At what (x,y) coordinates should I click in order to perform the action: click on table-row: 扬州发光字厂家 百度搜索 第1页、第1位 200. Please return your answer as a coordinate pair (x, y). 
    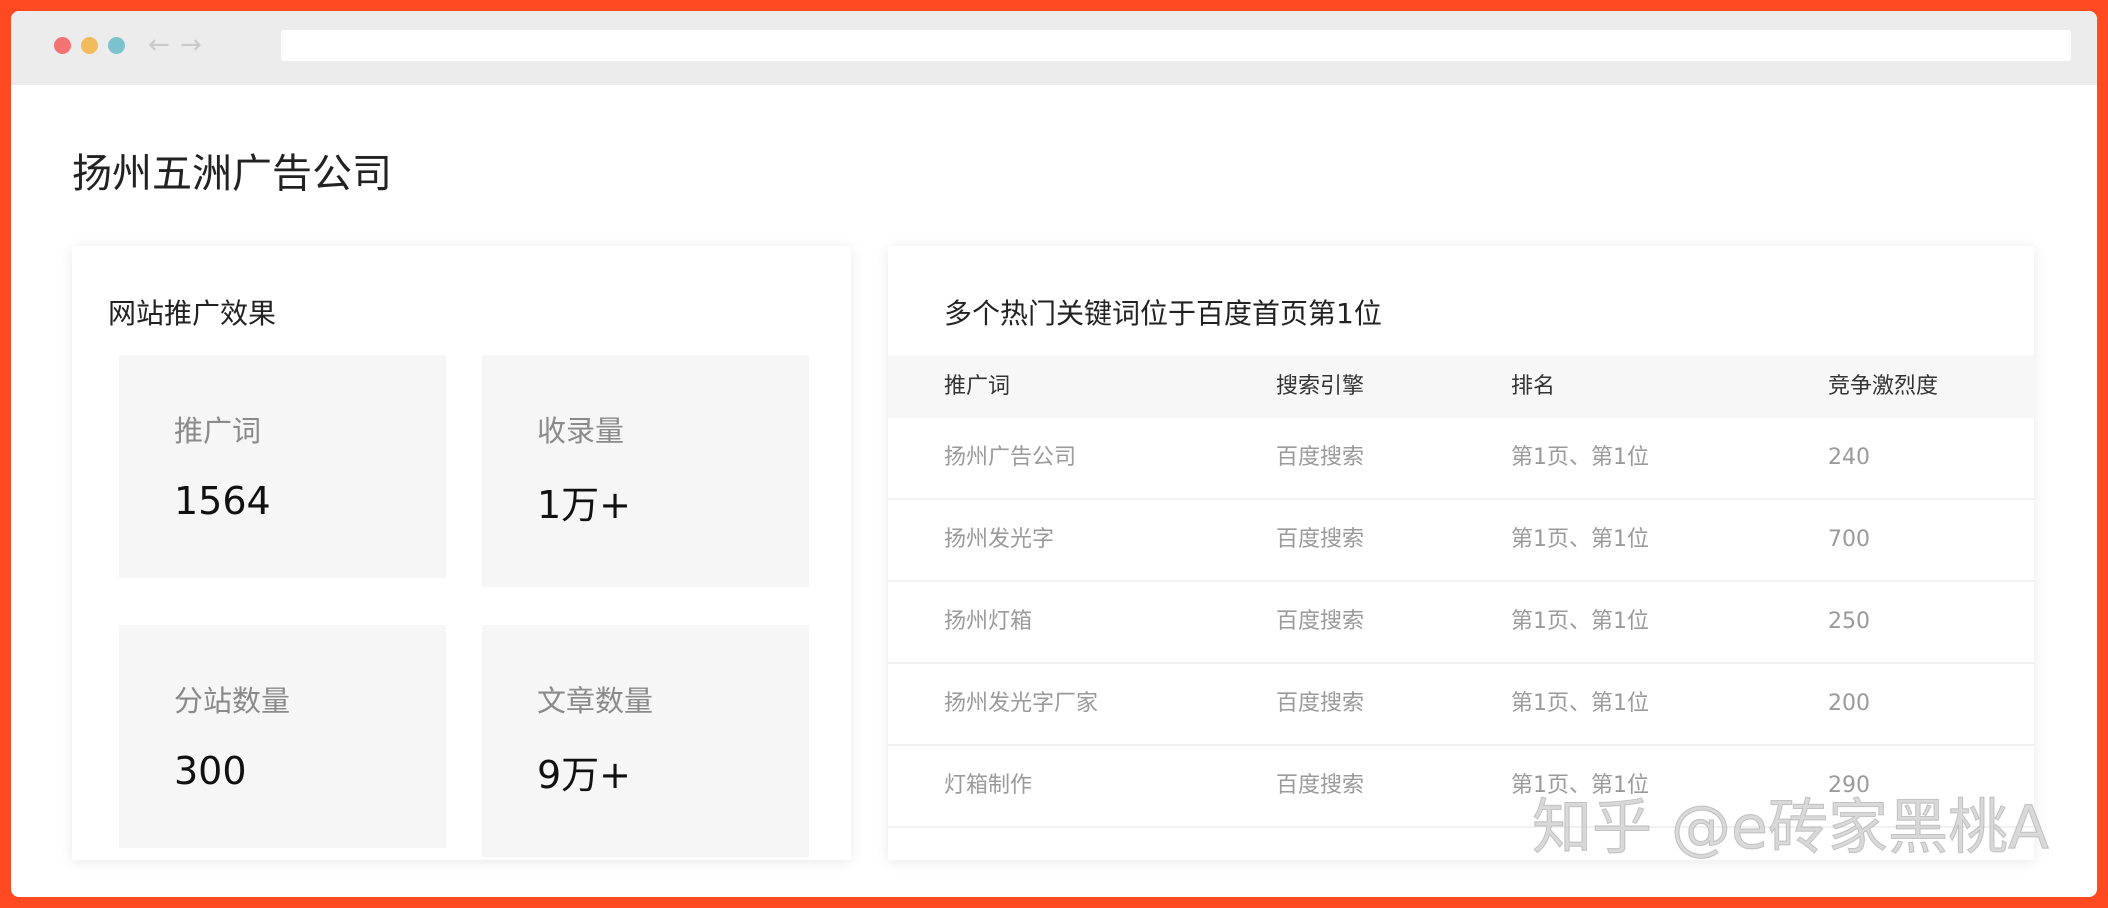
    Looking at the image, I should click on (1461, 705).